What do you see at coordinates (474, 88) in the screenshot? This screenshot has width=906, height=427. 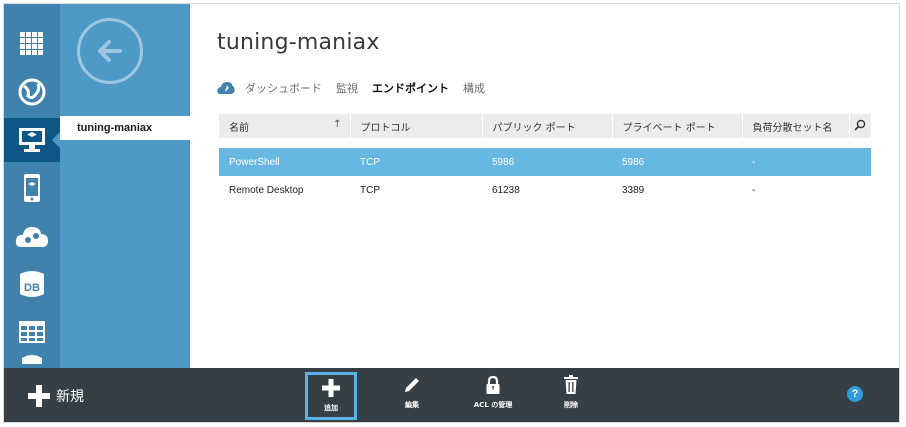 I see `tab-configure: 構成` at bounding box center [474, 88].